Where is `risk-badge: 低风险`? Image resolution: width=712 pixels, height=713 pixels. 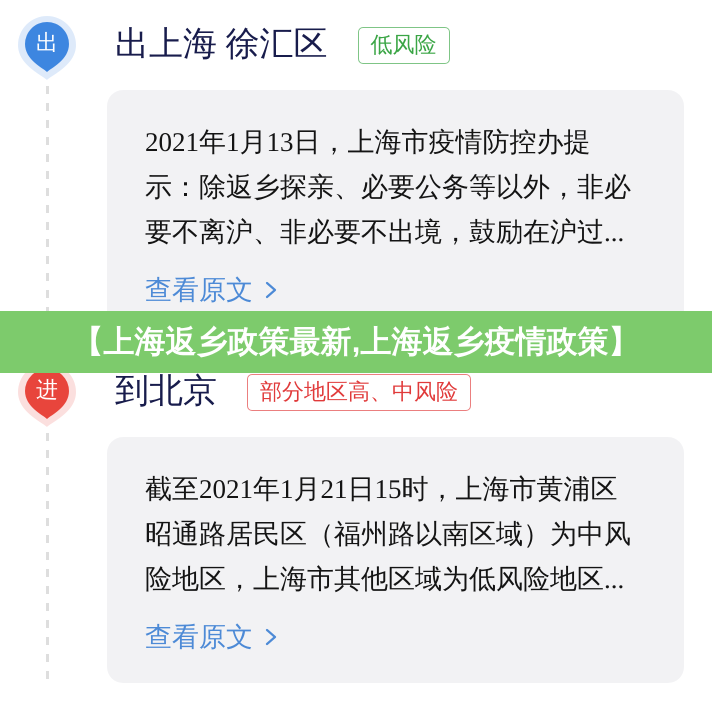
risk-badge: 低风险 is located at coordinates (404, 45).